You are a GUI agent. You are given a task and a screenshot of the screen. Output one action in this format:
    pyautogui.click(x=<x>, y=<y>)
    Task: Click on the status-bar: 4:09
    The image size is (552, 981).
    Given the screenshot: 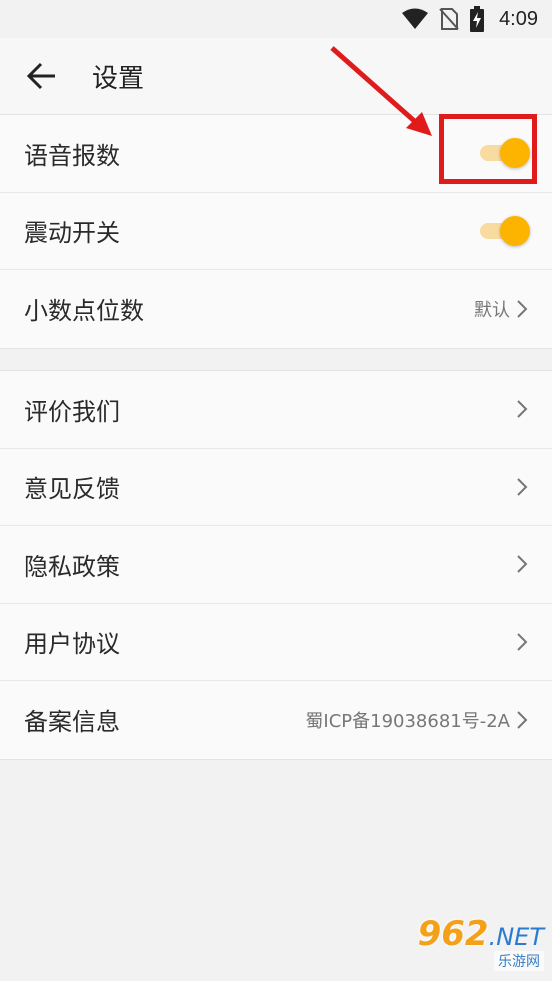 What is the action you would take?
    pyautogui.click(x=276, y=19)
    